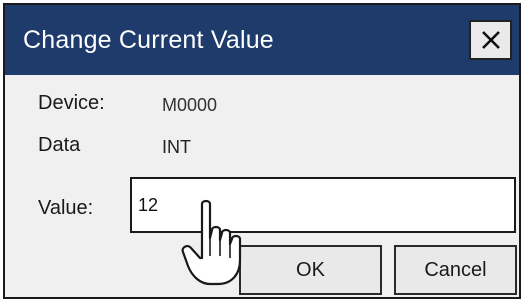  Describe the element at coordinates (71, 103) in the screenshot. I see `device-label: Device:` at that location.